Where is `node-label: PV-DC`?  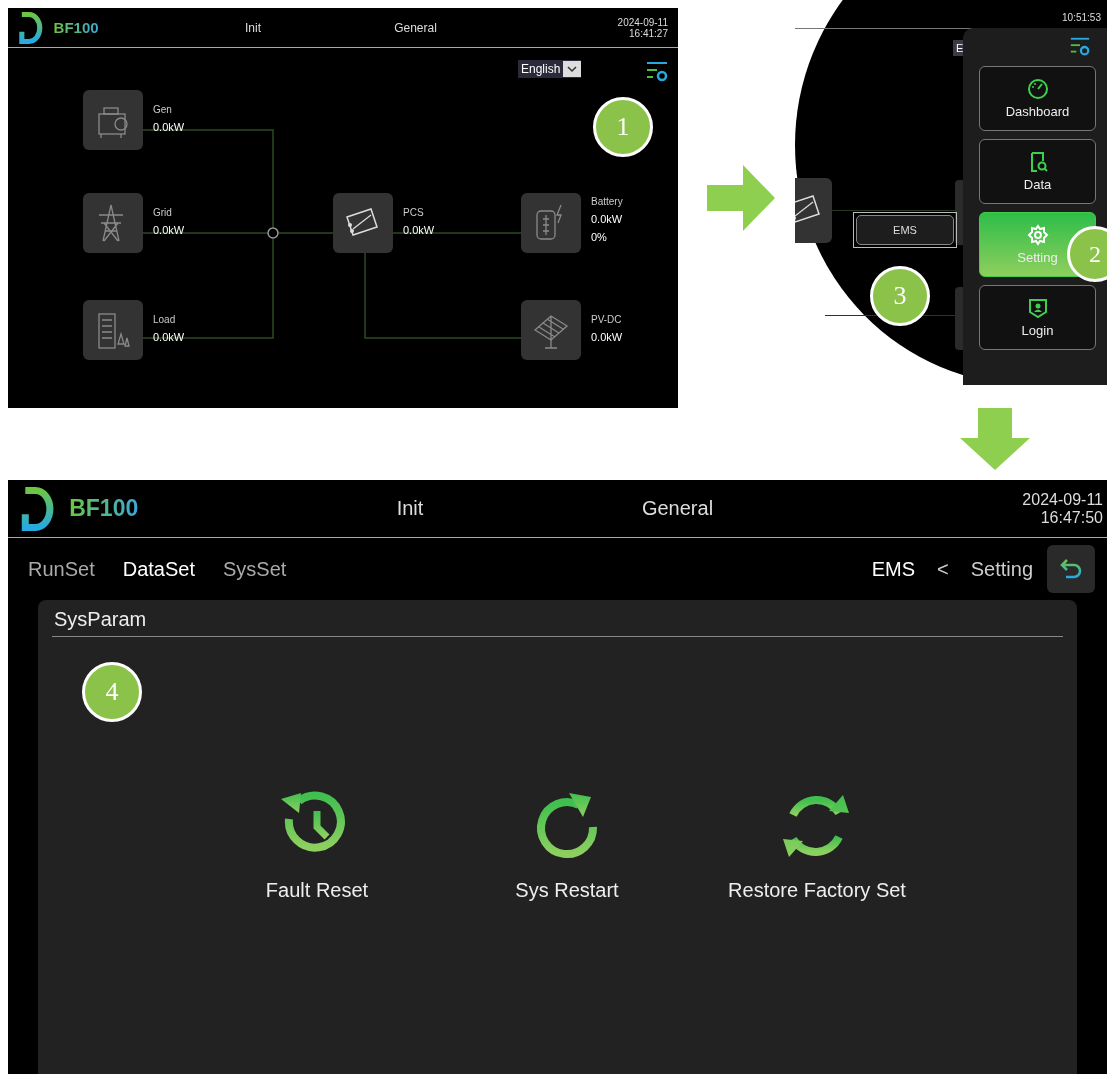 node-label: PV-DC is located at coordinates (607, 319).